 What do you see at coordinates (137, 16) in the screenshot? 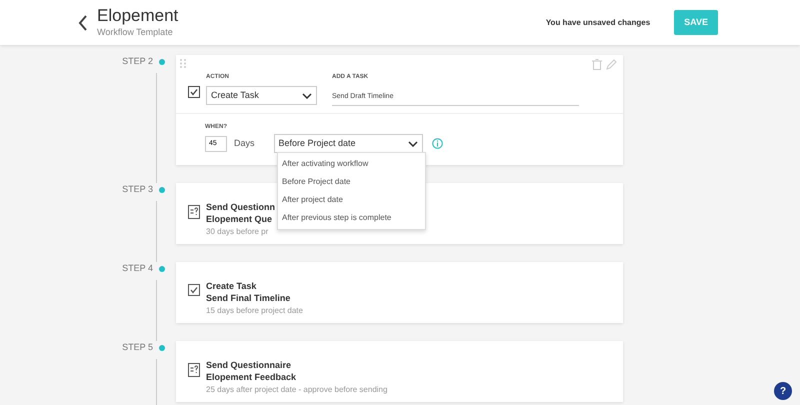
I see `page-title: Elopement` at bounding box center [137, 16].